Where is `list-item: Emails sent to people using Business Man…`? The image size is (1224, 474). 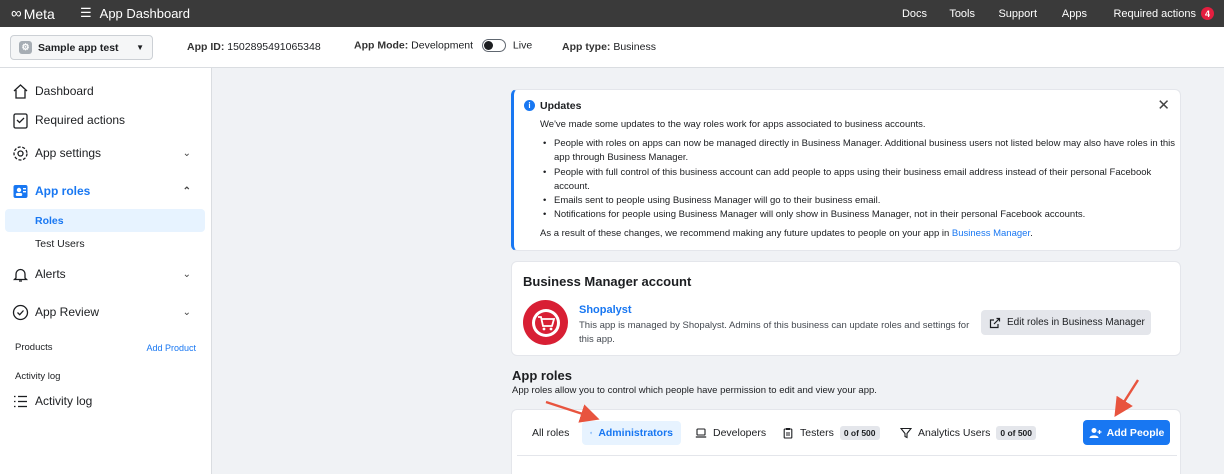 list-item: Emails sent to people using Business Man… is located at coordinates (860, 201).